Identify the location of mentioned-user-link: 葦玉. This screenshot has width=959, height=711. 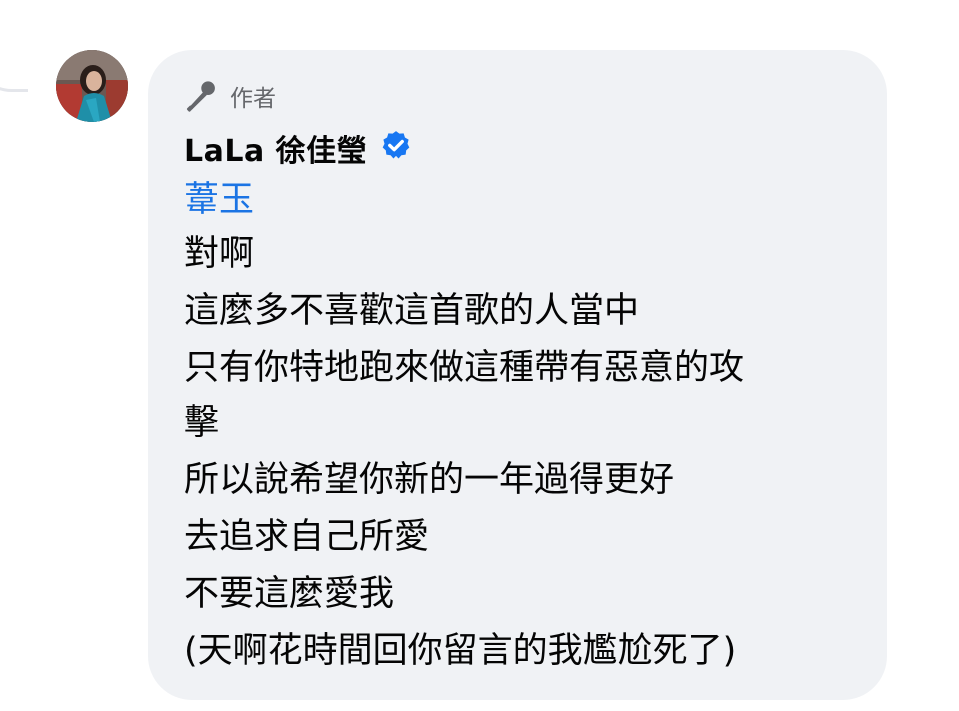
(517, 200).